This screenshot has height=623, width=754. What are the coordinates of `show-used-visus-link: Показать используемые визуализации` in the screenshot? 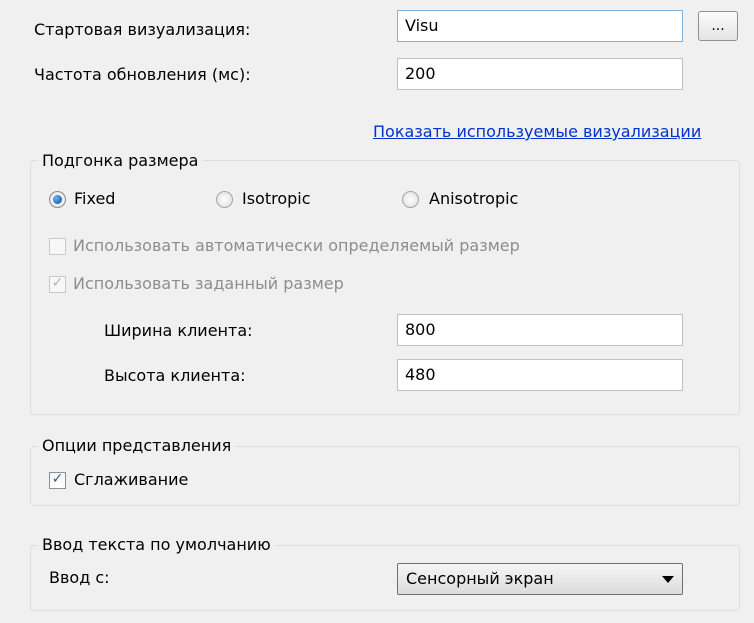 It's located at (537, 132).